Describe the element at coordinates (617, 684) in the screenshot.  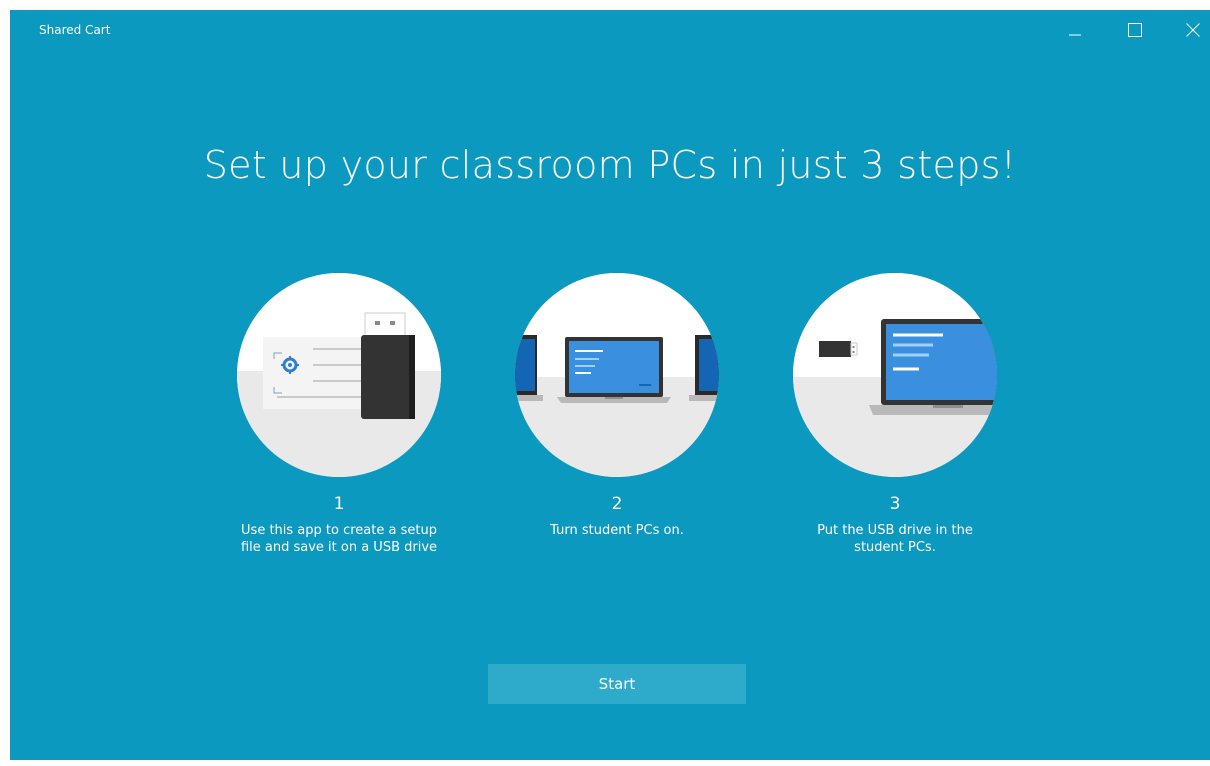
I see `start-button: Start` at that location.